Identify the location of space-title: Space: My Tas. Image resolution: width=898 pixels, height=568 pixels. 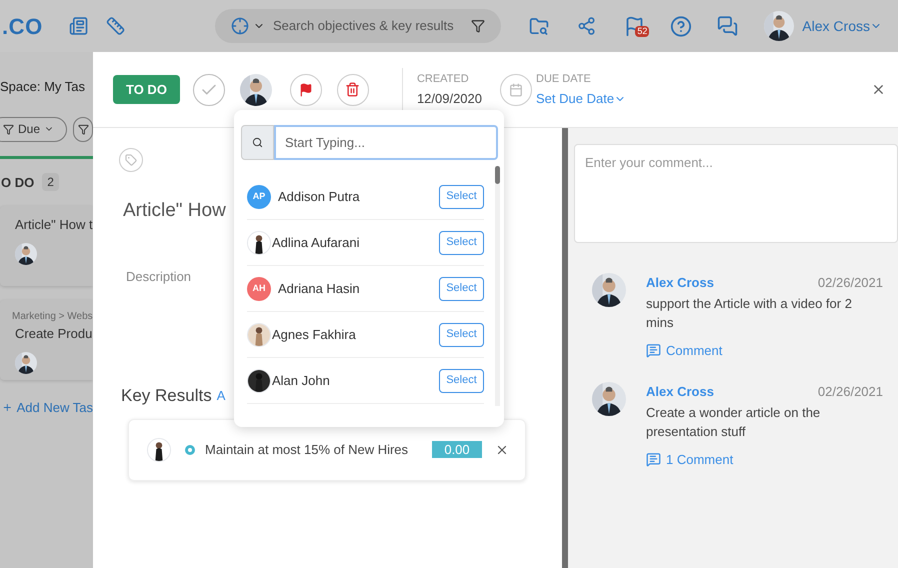
(43, 87).